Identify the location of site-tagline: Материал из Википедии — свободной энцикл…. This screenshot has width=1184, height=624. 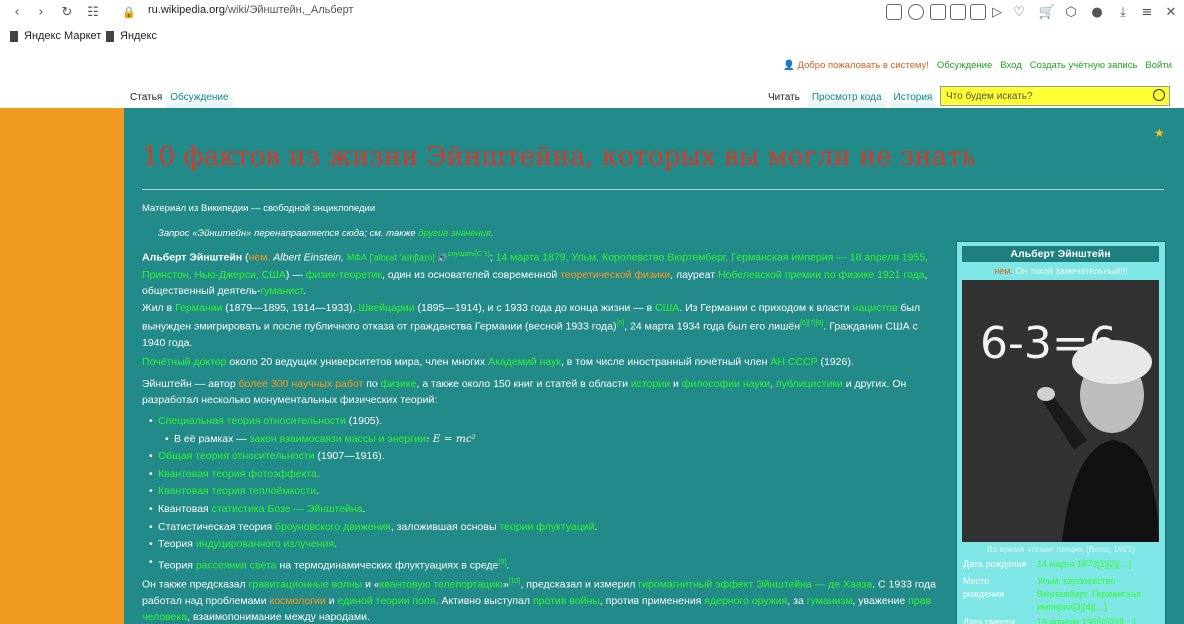
(259, 208).